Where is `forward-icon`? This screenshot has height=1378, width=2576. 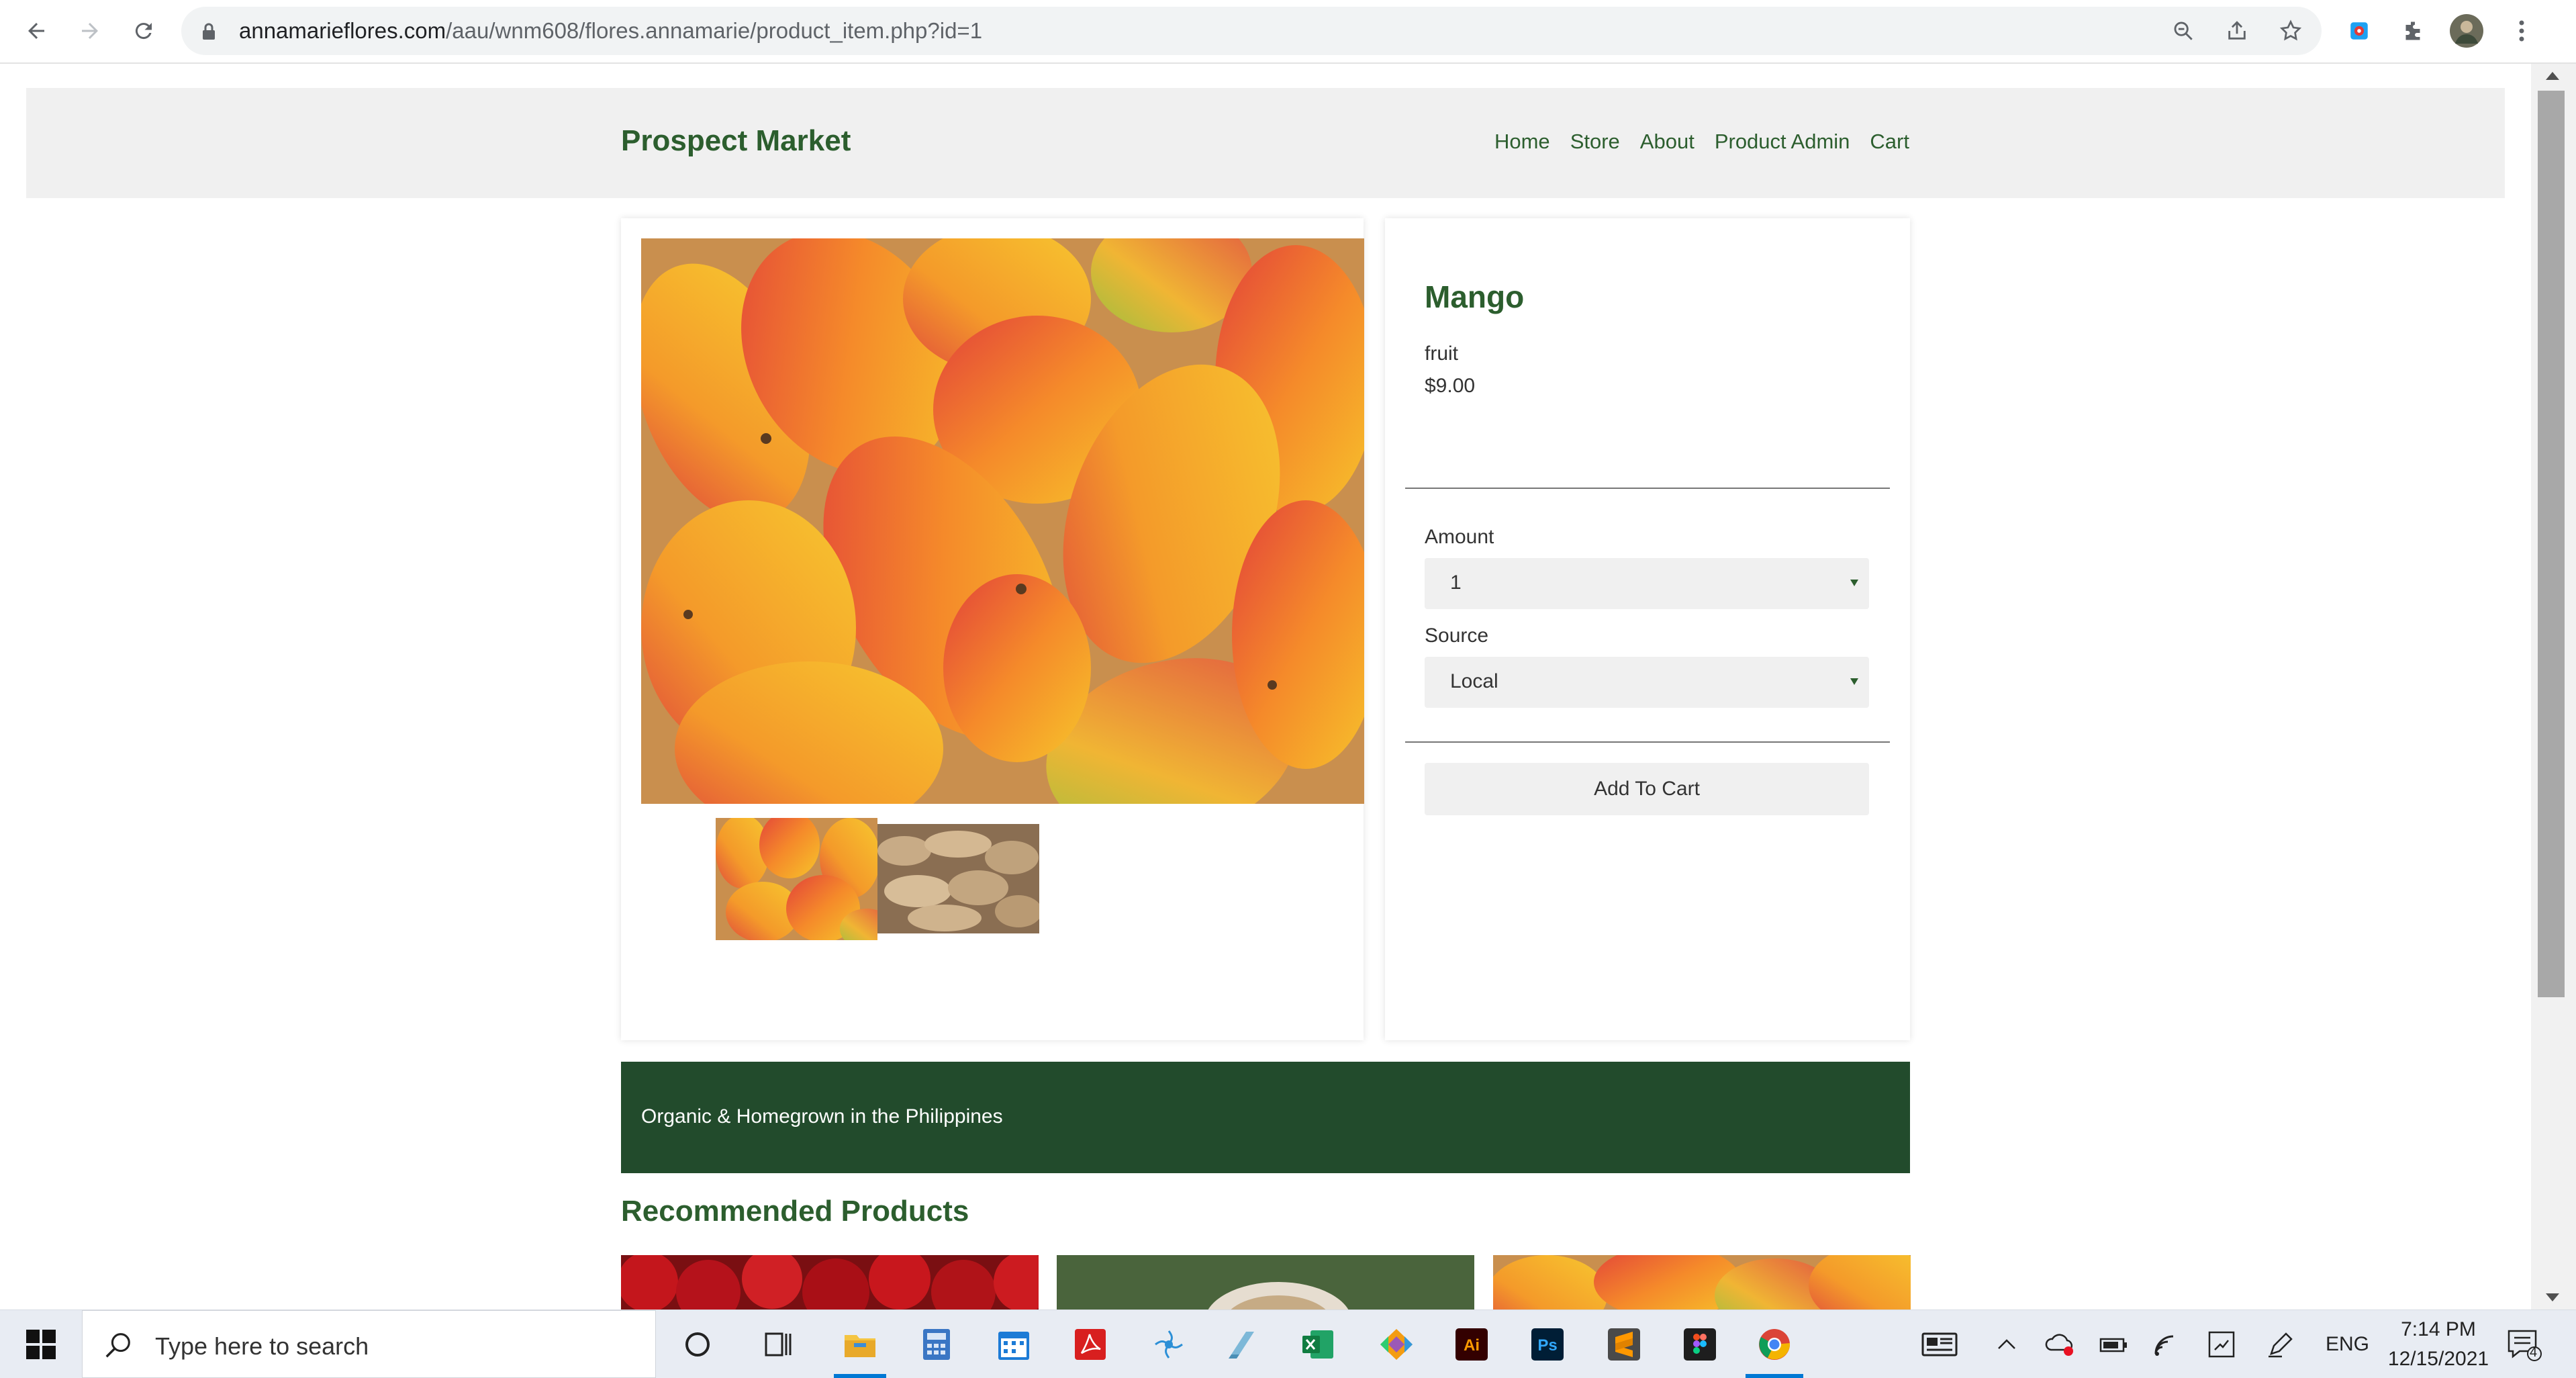 forward-icon is located at coordinates (90, 31).